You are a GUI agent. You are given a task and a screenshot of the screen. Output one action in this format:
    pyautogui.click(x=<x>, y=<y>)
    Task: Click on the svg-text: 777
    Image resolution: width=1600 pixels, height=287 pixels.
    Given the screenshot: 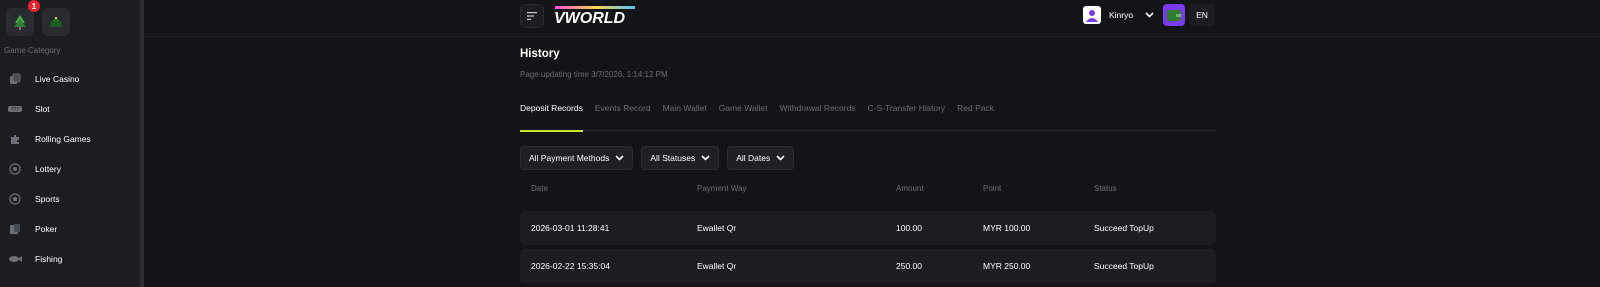 What is the action you would take?
    pyautogui.click(x=15, y=110)
    